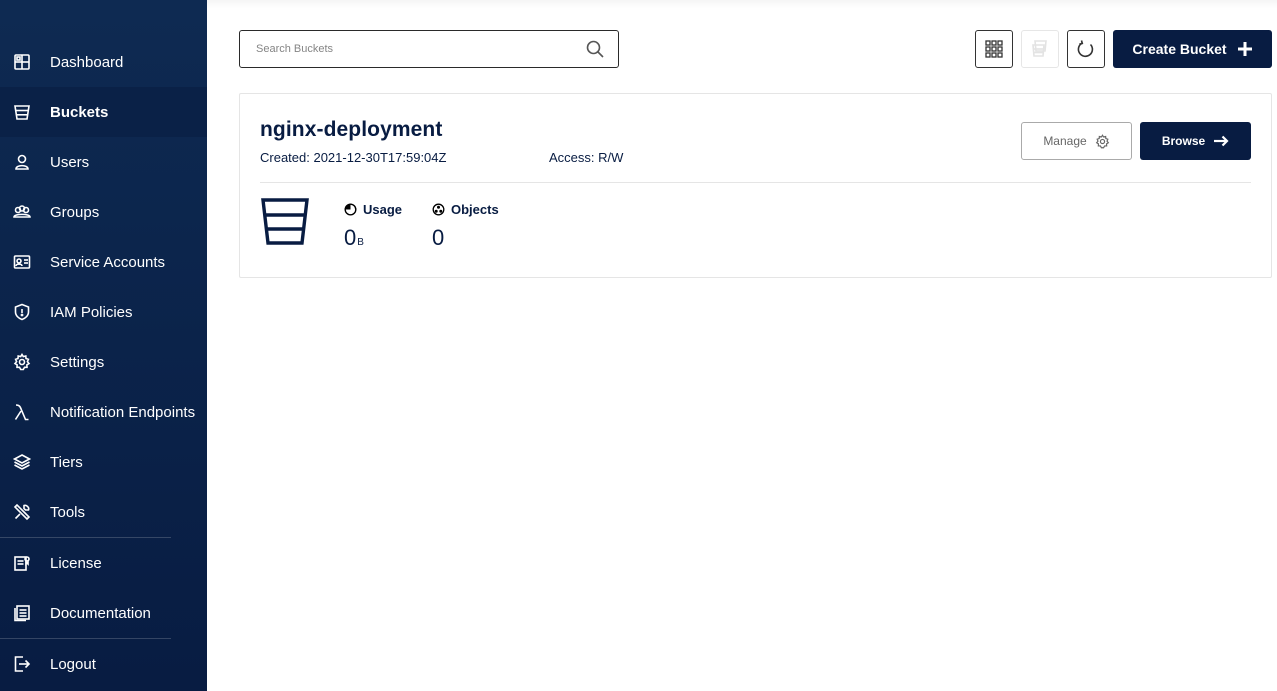 The image size is (1277, 691). I want to click on bucket-replication-button, so click(1040, 49).